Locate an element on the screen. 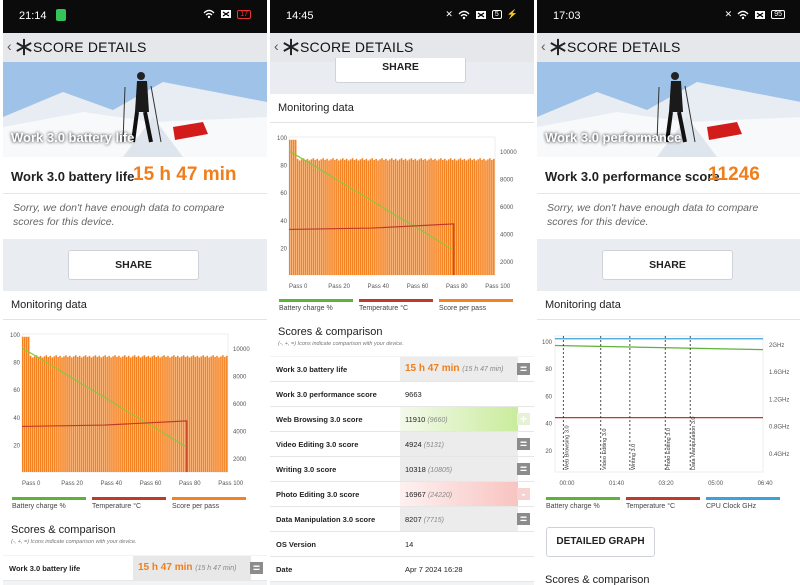 The width and height of the screenshot is (800, 585). scores-heading: Scores & comparison is located at coordinates (597, 579).